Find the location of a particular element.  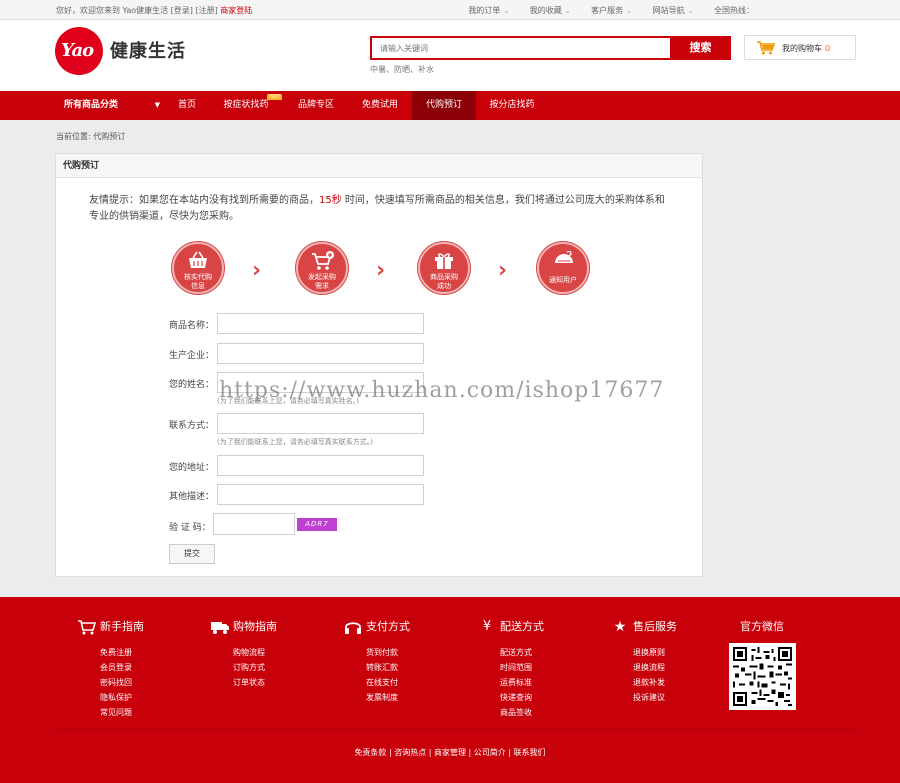

logo-text: 健康生活 is located at coordinates (148, 51).